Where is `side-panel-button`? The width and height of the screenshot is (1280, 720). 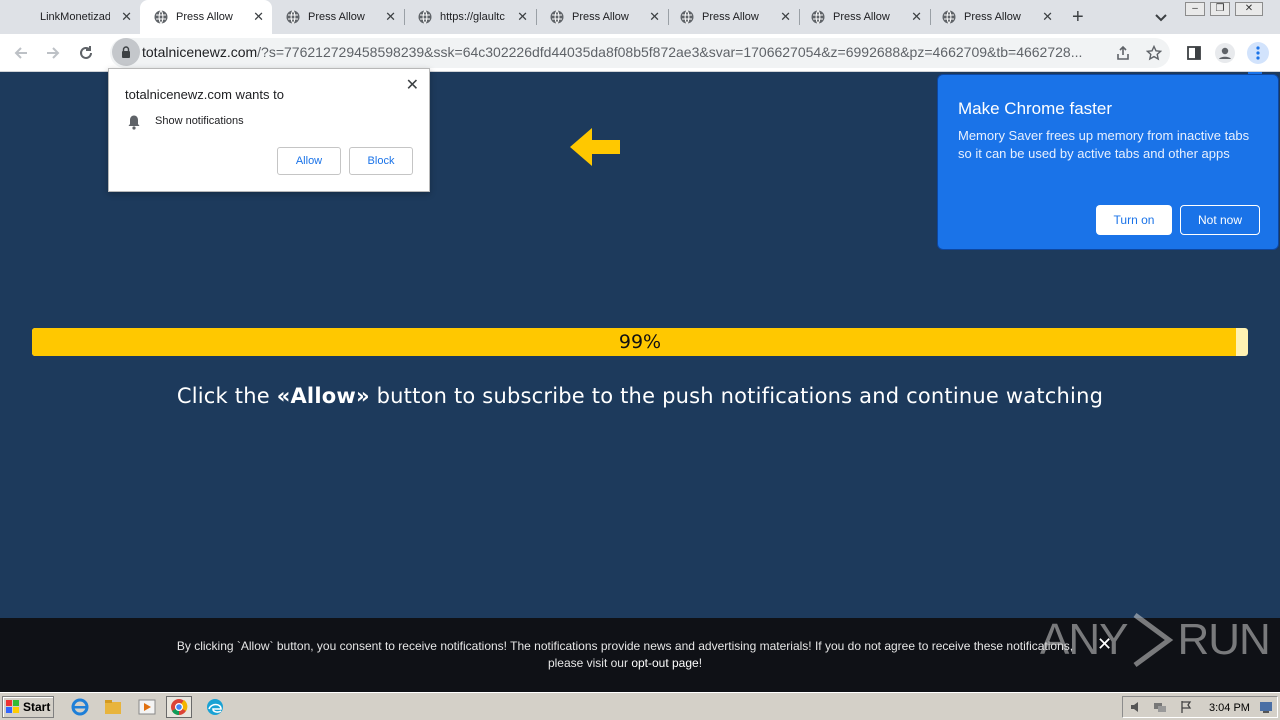
side-panel-button is located at coordinates (1194, 53).